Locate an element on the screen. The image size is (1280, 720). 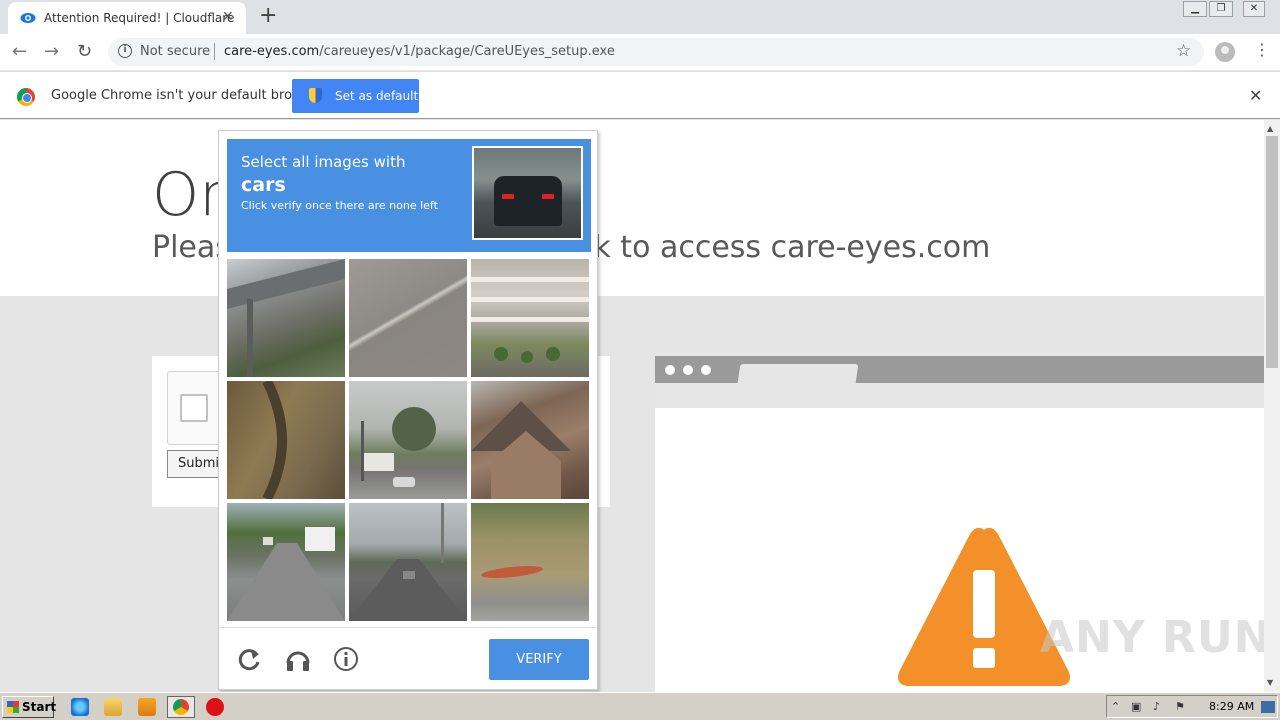
illustration-tab is located at coordinates (798, 373).